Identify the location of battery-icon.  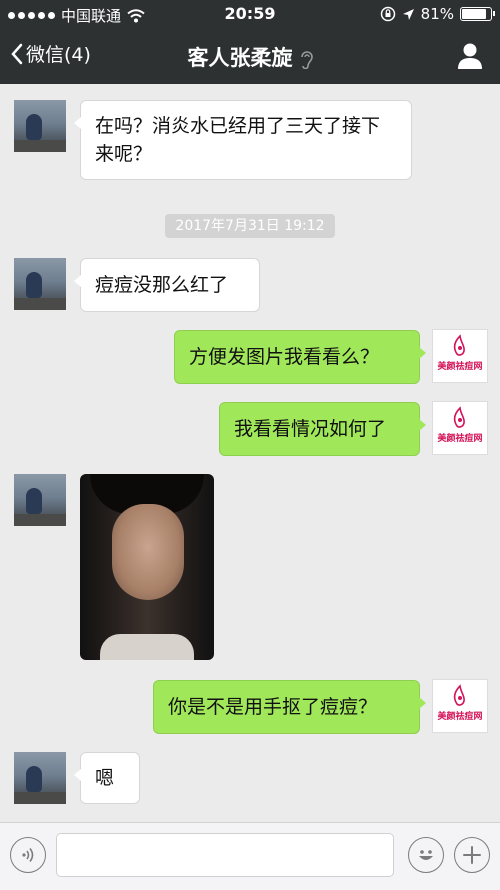
(477, 14).